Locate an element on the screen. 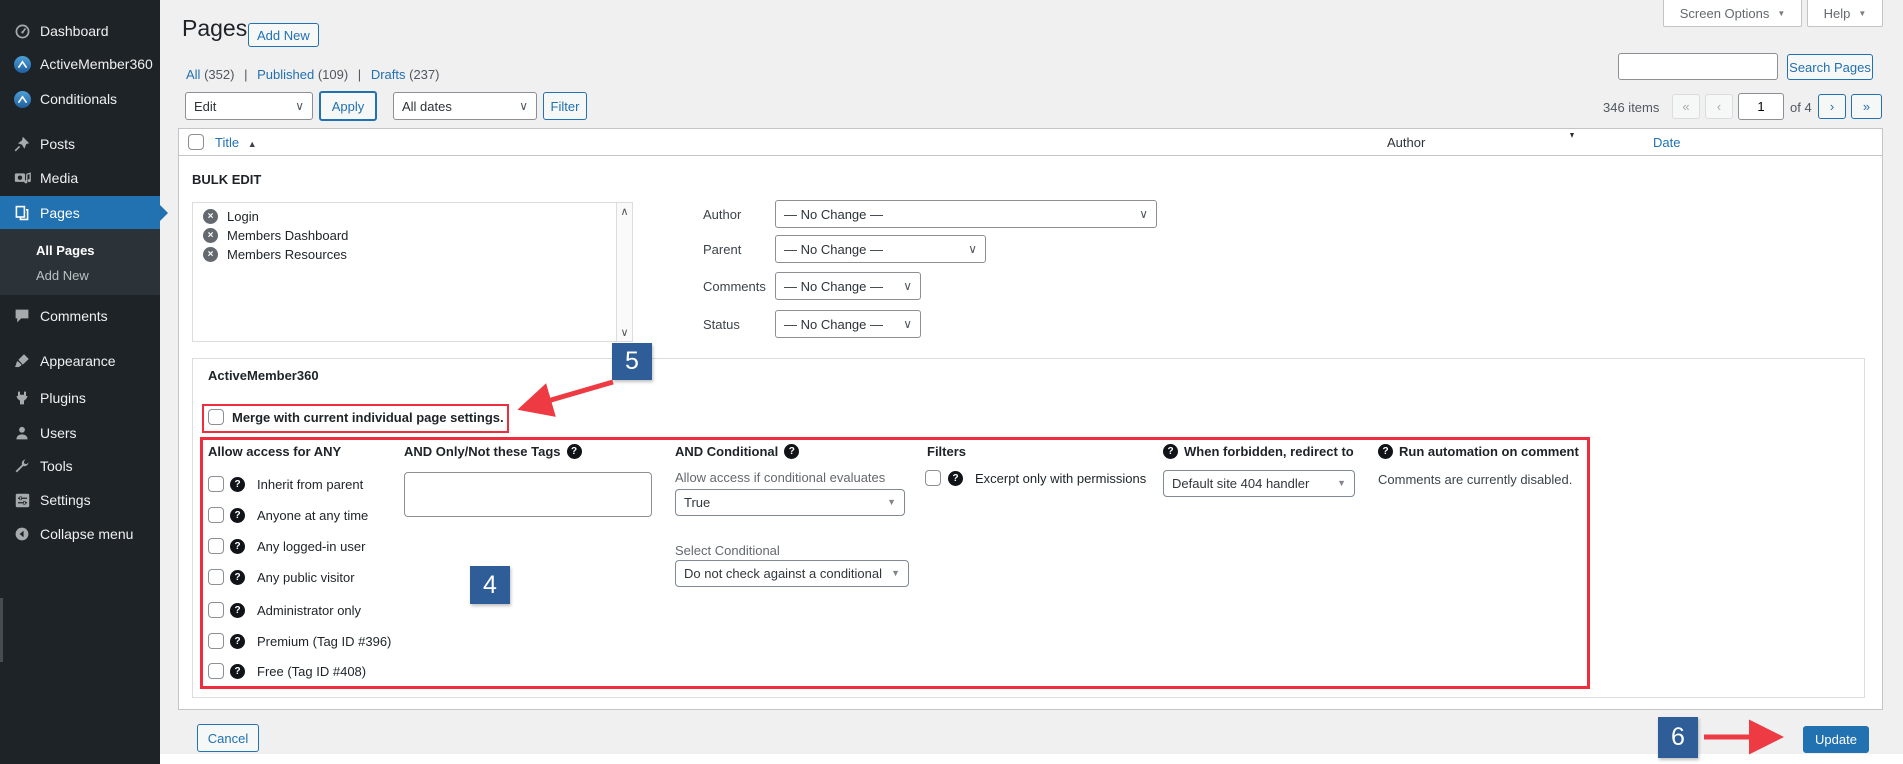  update-button: Update is located at coordinates (1836, 739).